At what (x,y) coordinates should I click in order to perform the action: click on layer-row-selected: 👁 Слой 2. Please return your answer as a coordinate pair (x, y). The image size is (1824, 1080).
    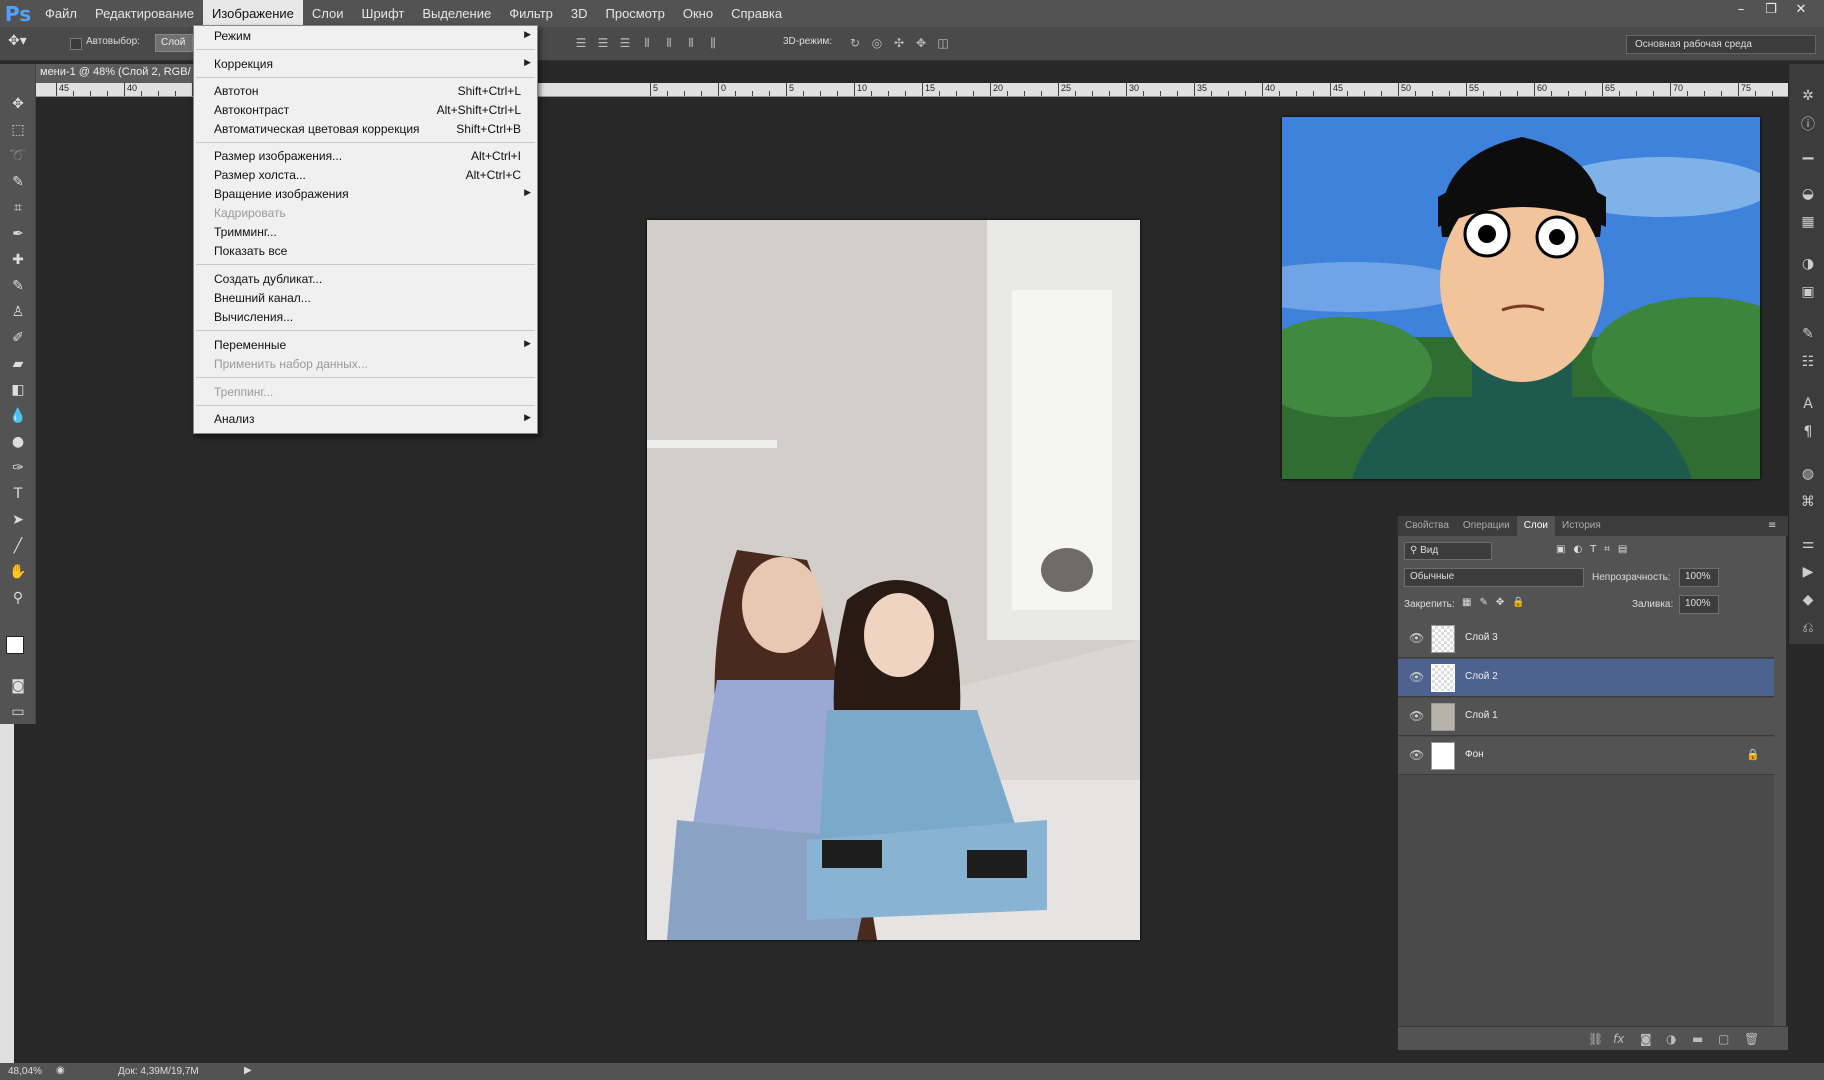
    Looking at the image, I should click on (1586, 678).